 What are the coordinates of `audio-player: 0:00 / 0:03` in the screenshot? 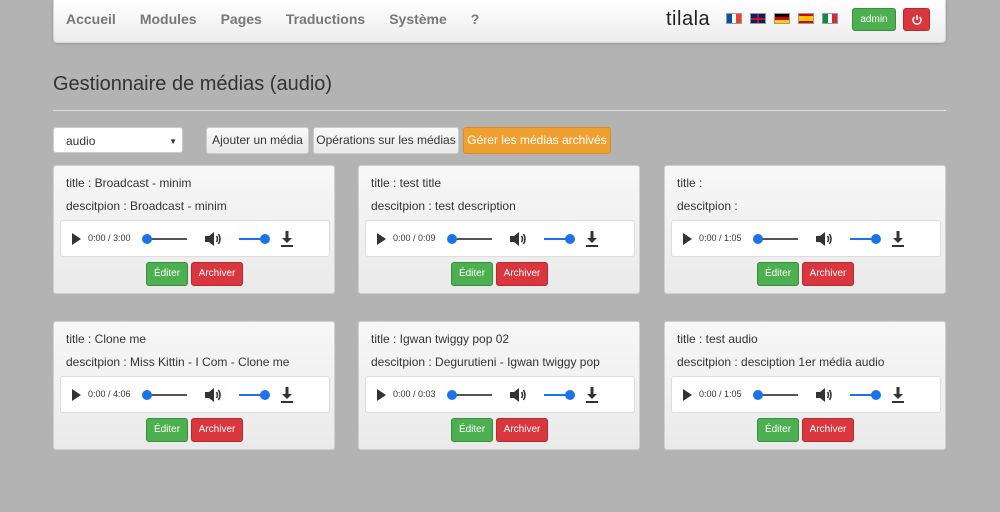 It's located at (500, 394).